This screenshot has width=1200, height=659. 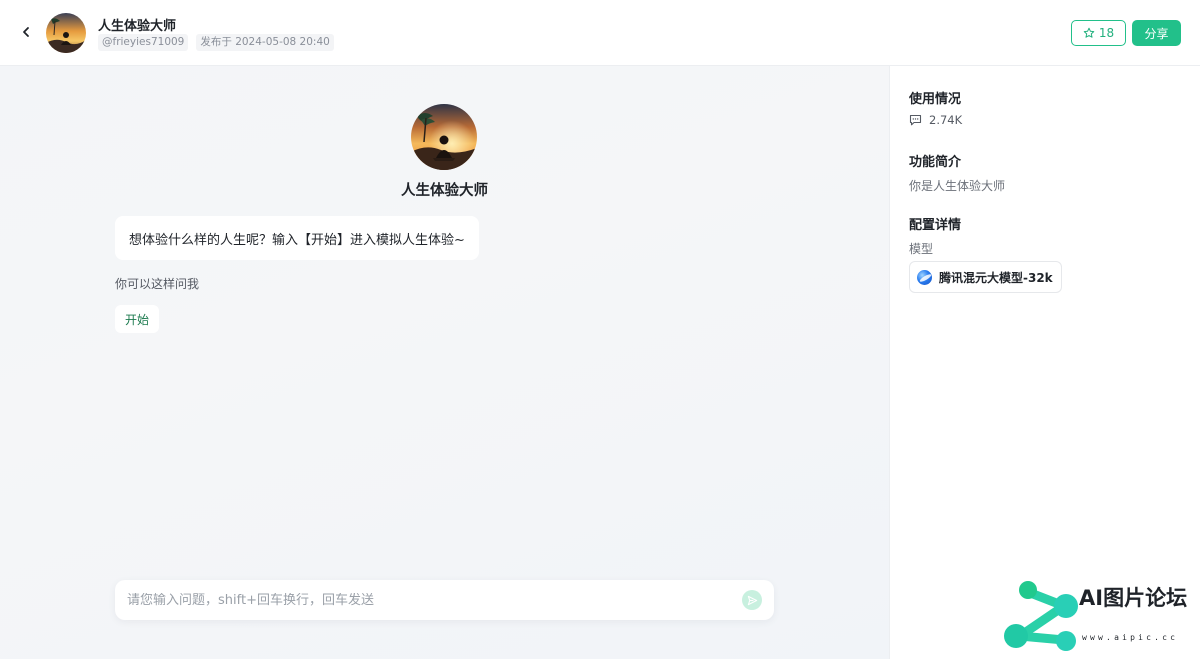 What do you see at coordinates (935, 162) in the screenshot?
I see `intro-heading: 功能简介` at bounding box center [935, 162].